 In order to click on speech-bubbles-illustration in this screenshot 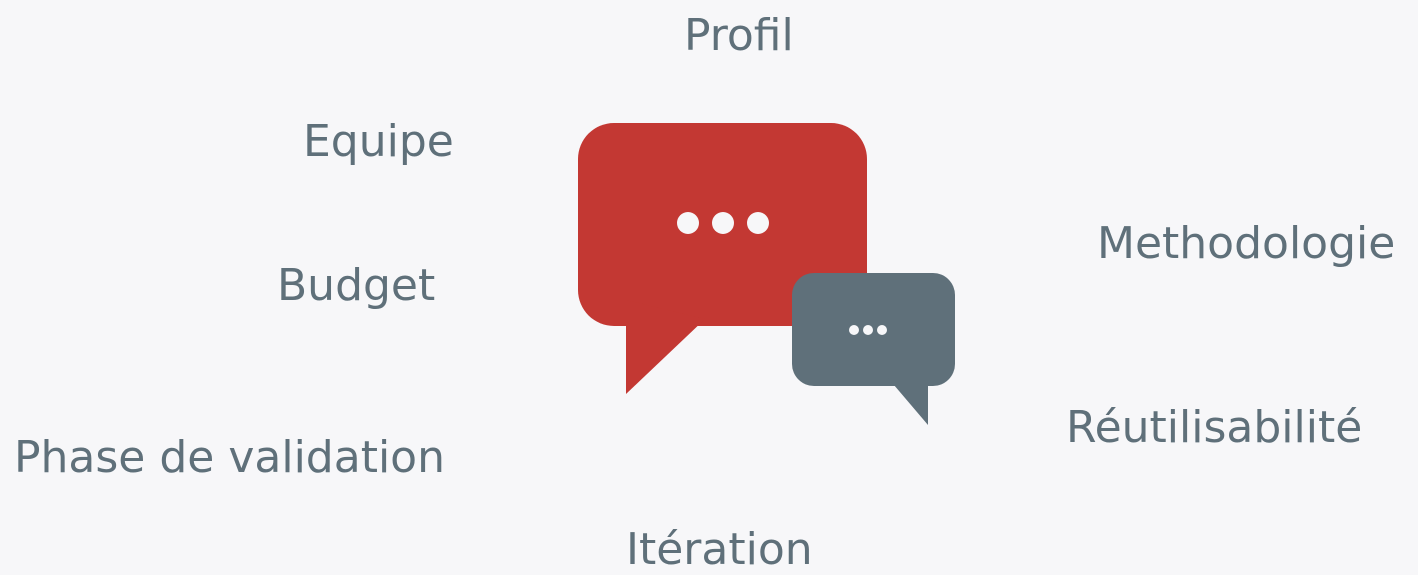, I will do `click(766, 274)`.